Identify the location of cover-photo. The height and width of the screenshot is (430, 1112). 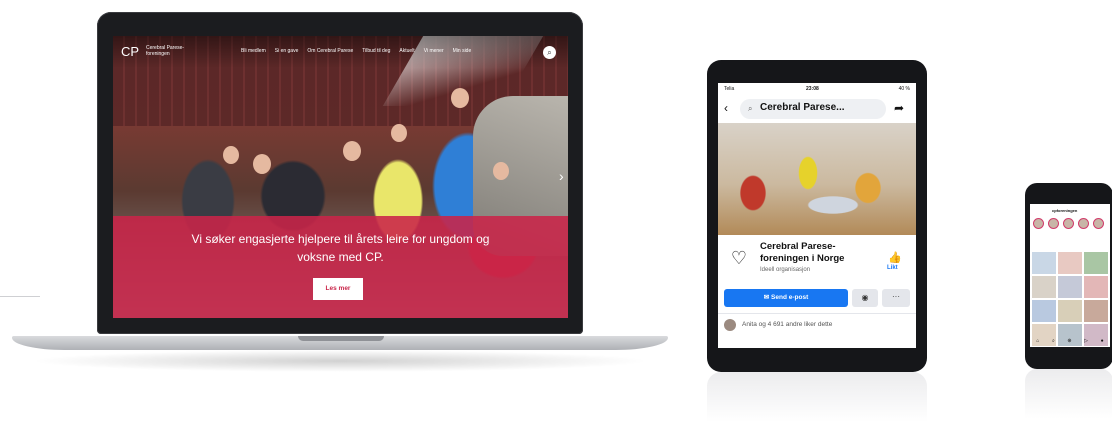
(817, 179).